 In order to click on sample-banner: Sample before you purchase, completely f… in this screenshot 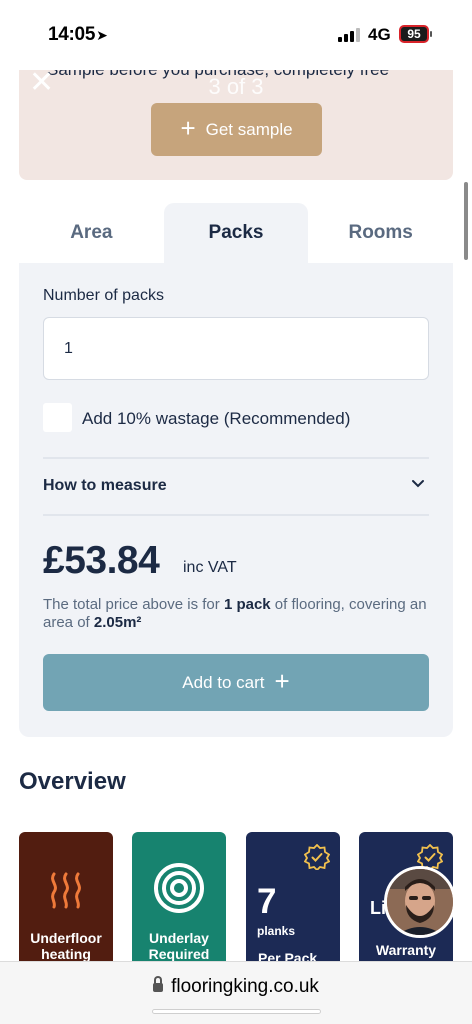, I will do `click(236, 118)`.